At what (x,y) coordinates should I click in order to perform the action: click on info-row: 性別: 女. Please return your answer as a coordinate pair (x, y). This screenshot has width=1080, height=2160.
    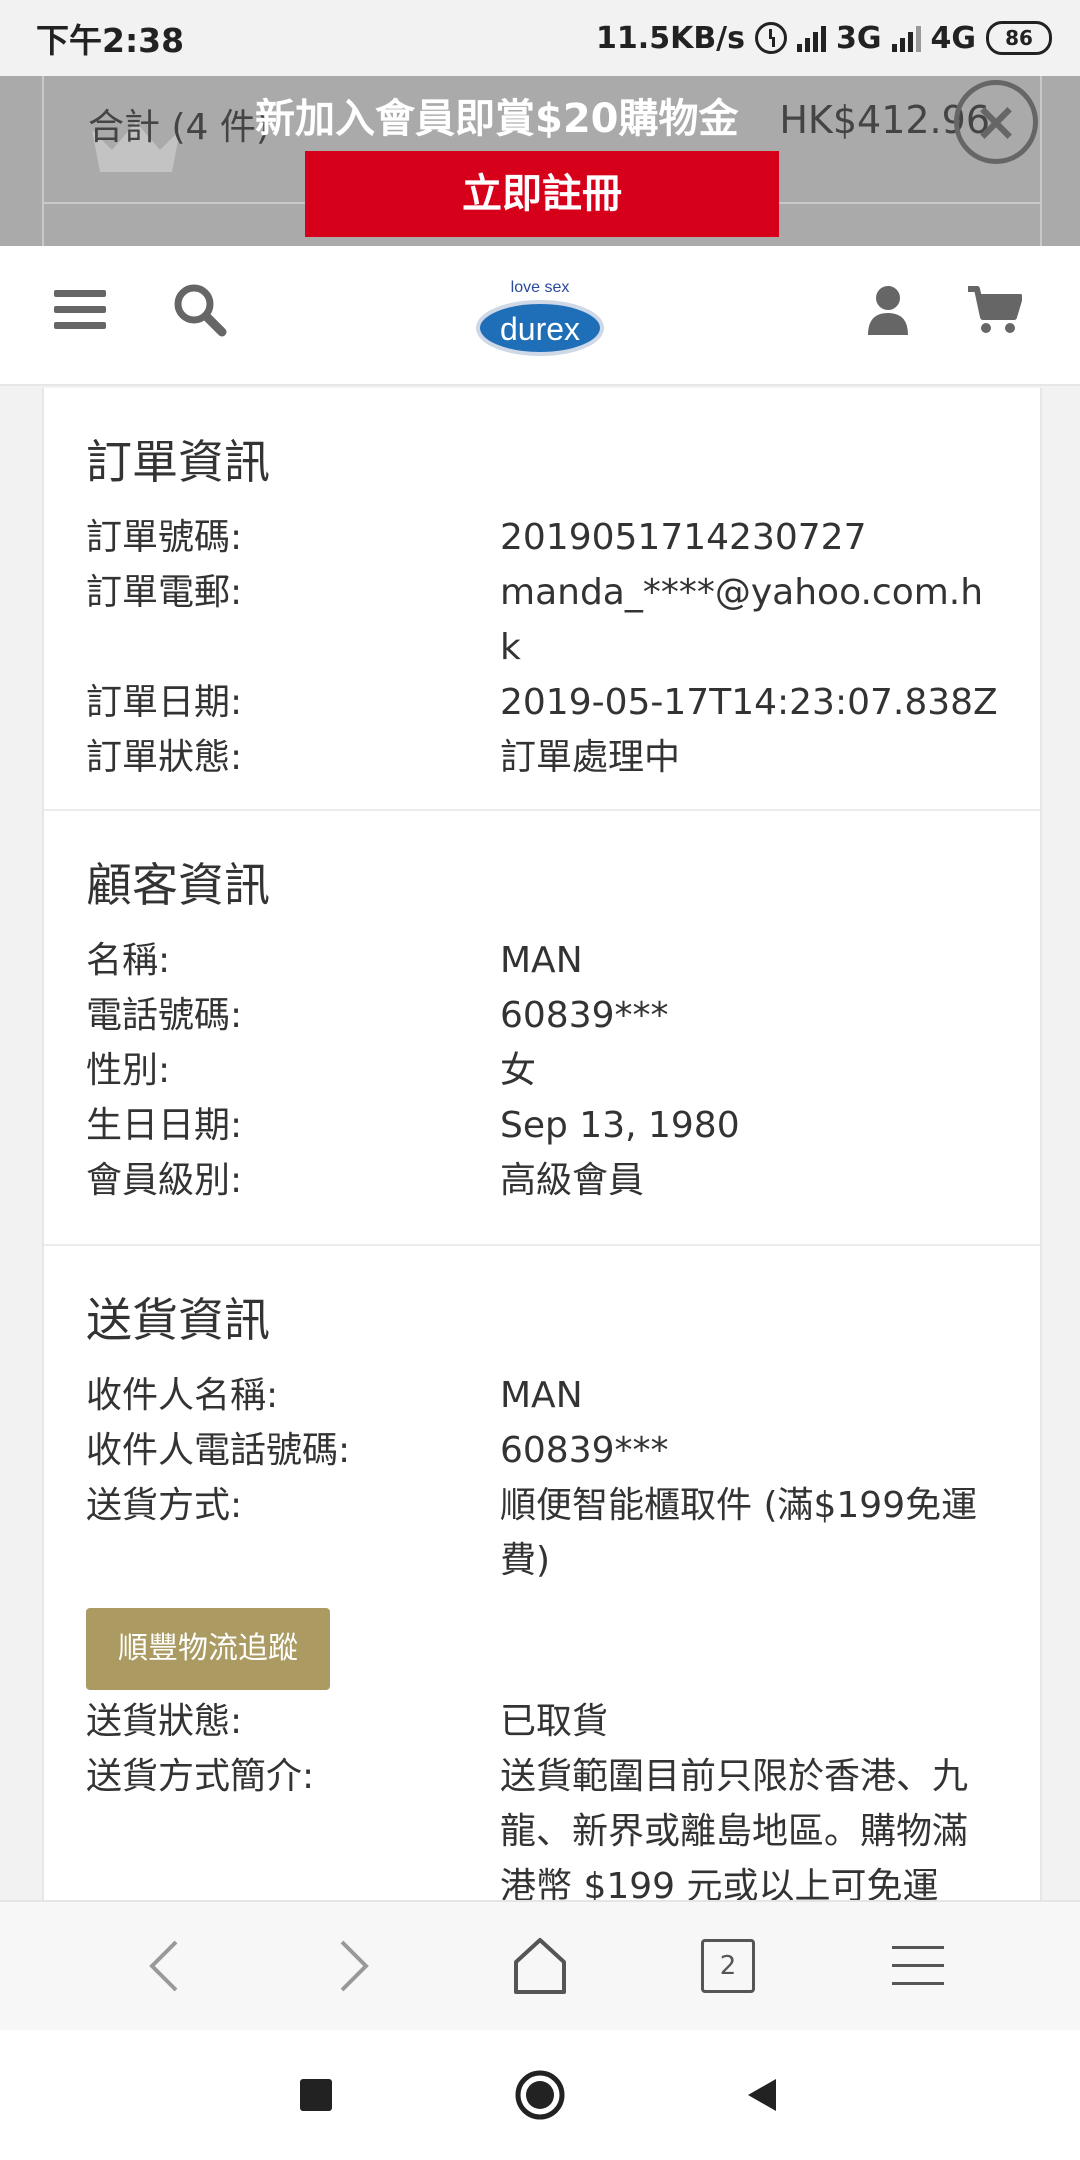
    Looking at the image, I should click on (542, 1070).